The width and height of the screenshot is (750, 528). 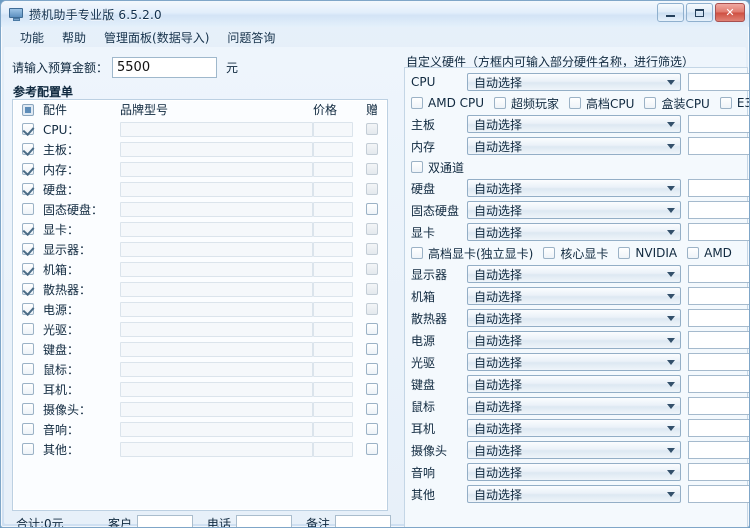 What do you see at coordinates (28, 109) in the screenshot?
I see `select-all-checkbox` at bounding box center [28, 109].